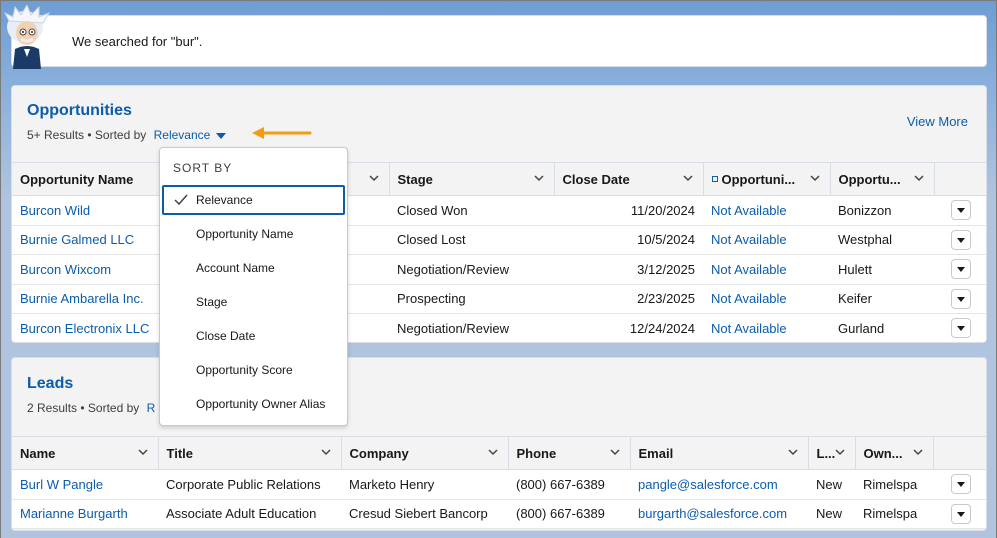 The height and width of the screenshot is (538, 997). Describe the element at coordinates (87, 135) in the screenshot. I see `opportunities-result-count: 5+ Results • Sorted by` at that location.